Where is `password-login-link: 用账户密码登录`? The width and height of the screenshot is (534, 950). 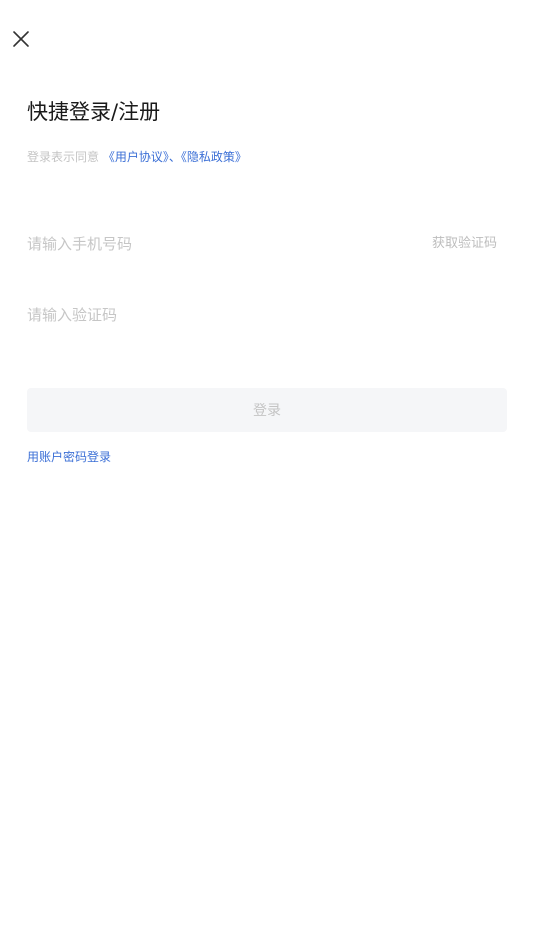 password-login-link: 用账户密码登录 is located at coordinates (69, 457).